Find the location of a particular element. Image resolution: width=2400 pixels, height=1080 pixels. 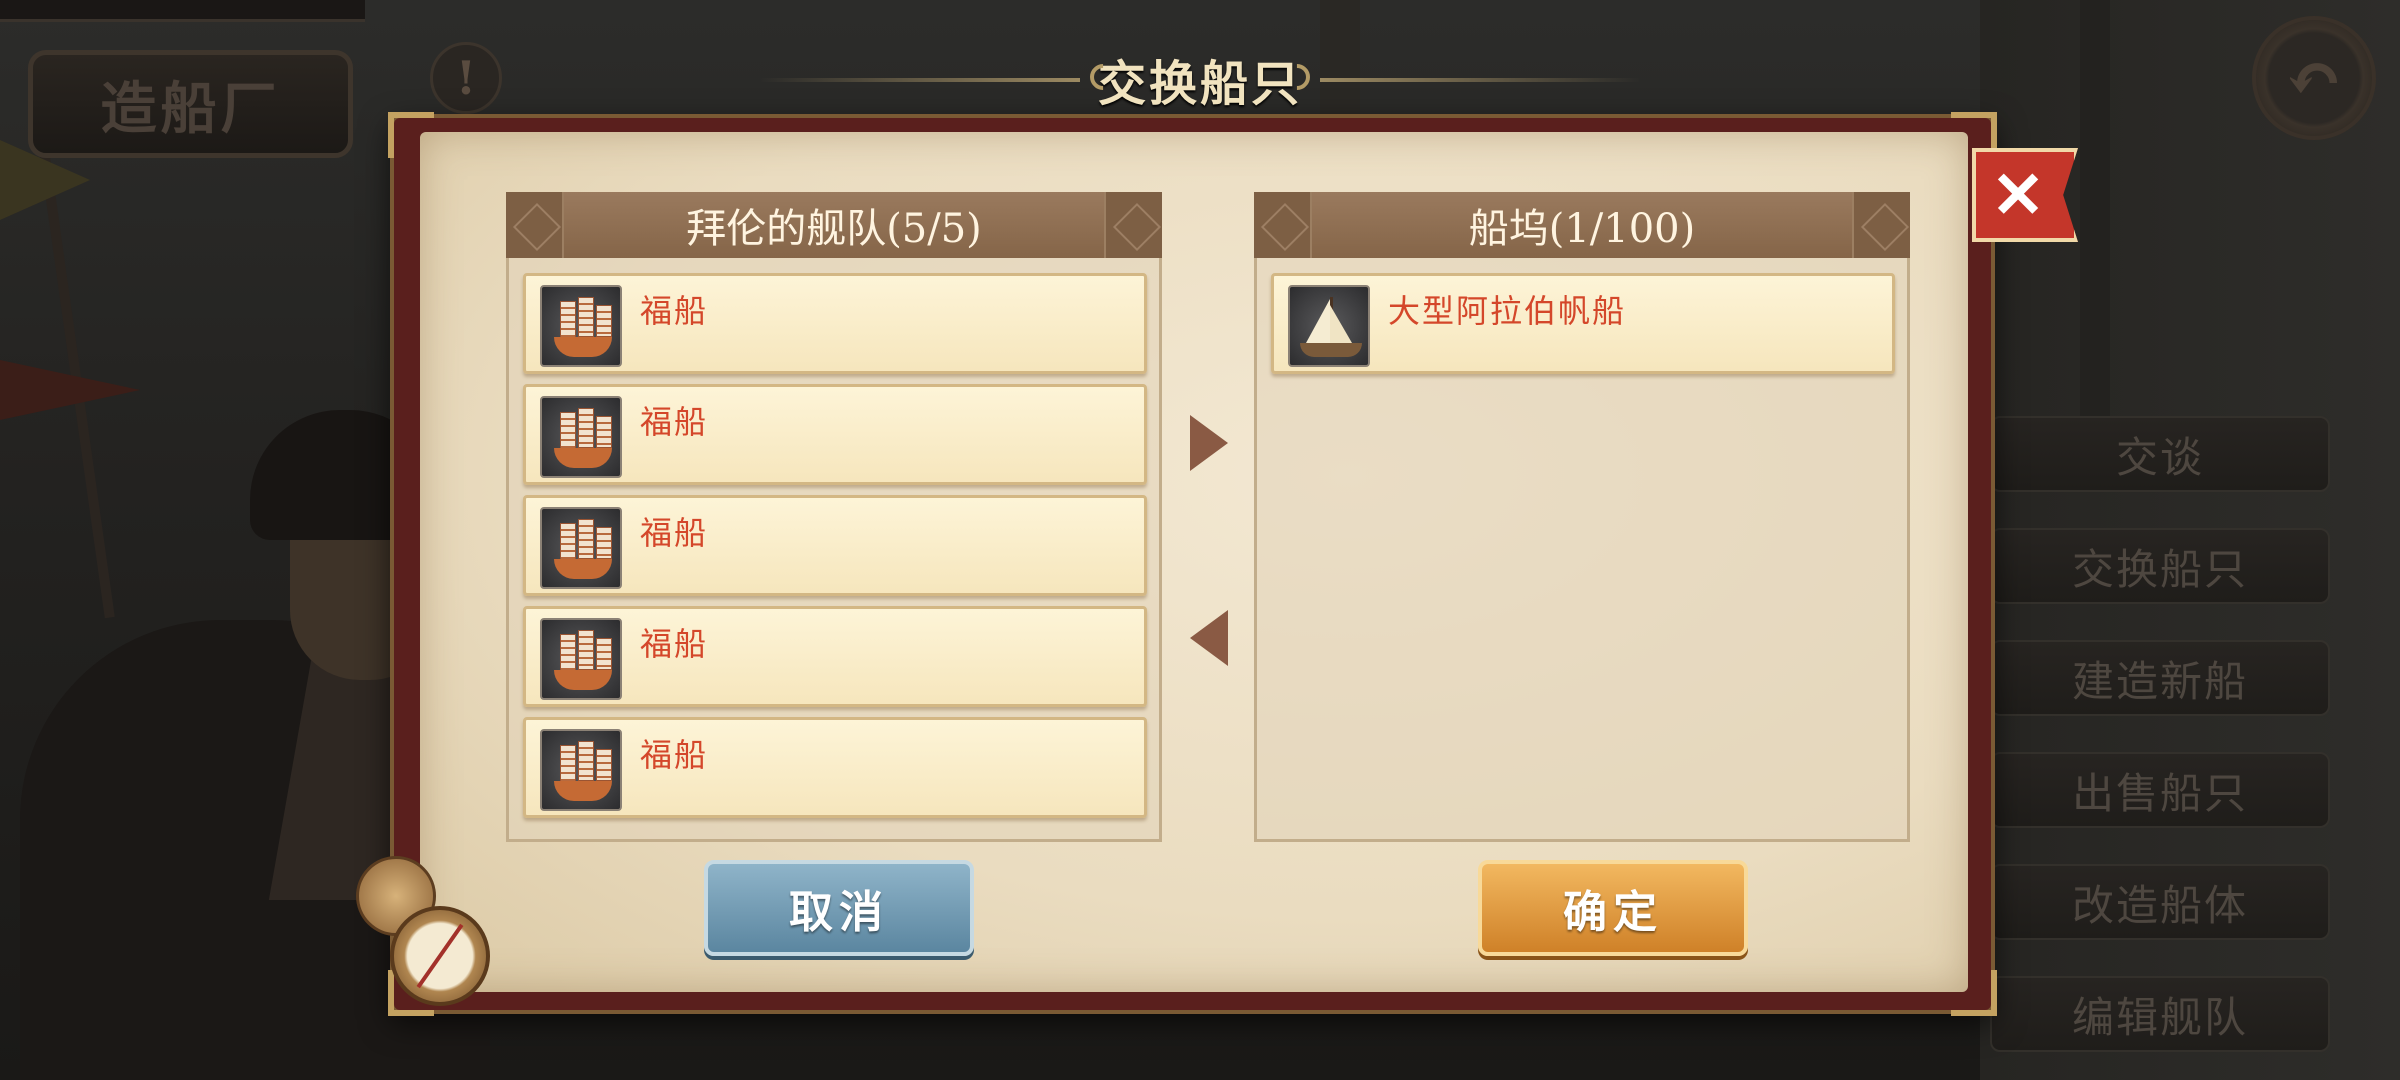

menu-talk-button: 交谈 is located at coordinates (2160, 454).